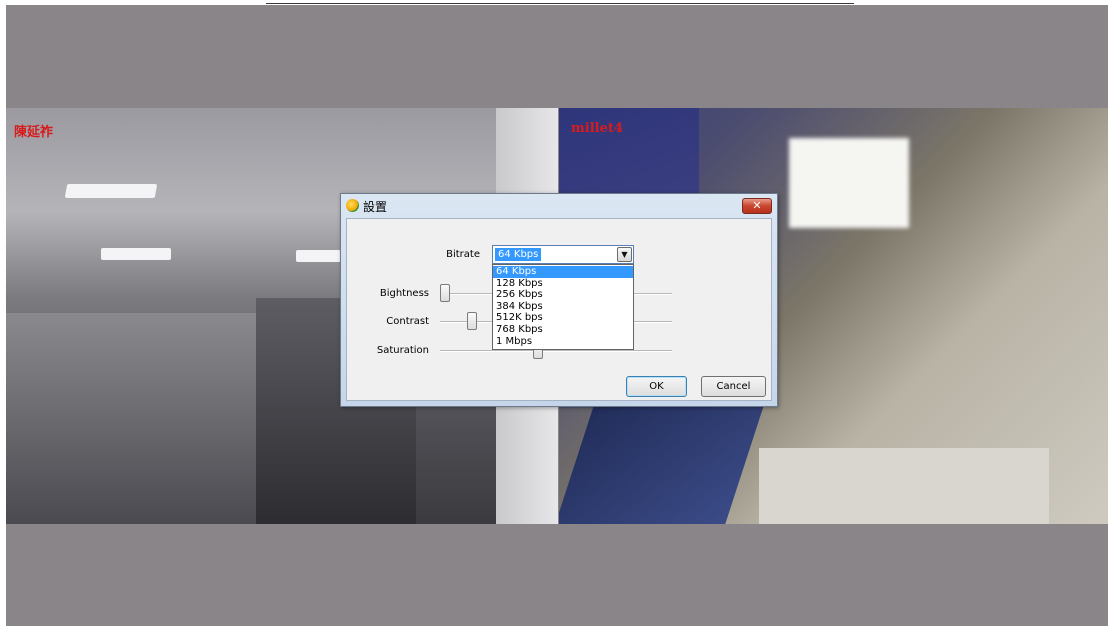 Image resolution: width=1108 pixels, height=626 pixels. What do you see at coordinates (559, 206) in the screenshot?
I see `dialog-titlebar: 設置 ✕` at bounding box center [559, 206].